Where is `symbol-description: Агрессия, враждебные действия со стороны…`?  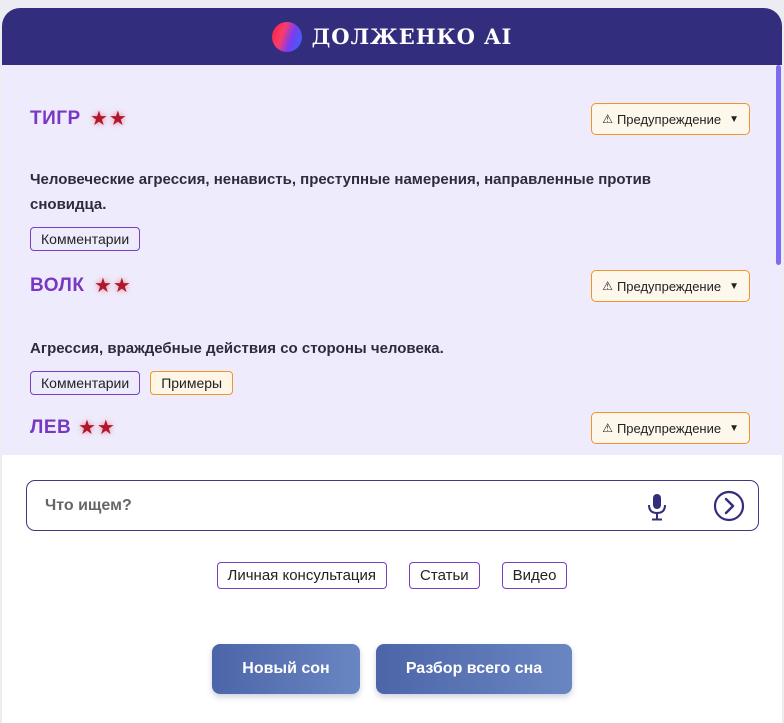
symbol-description: Агрессия, враждебные действия со стороны… is located at coordinates (237, 348).